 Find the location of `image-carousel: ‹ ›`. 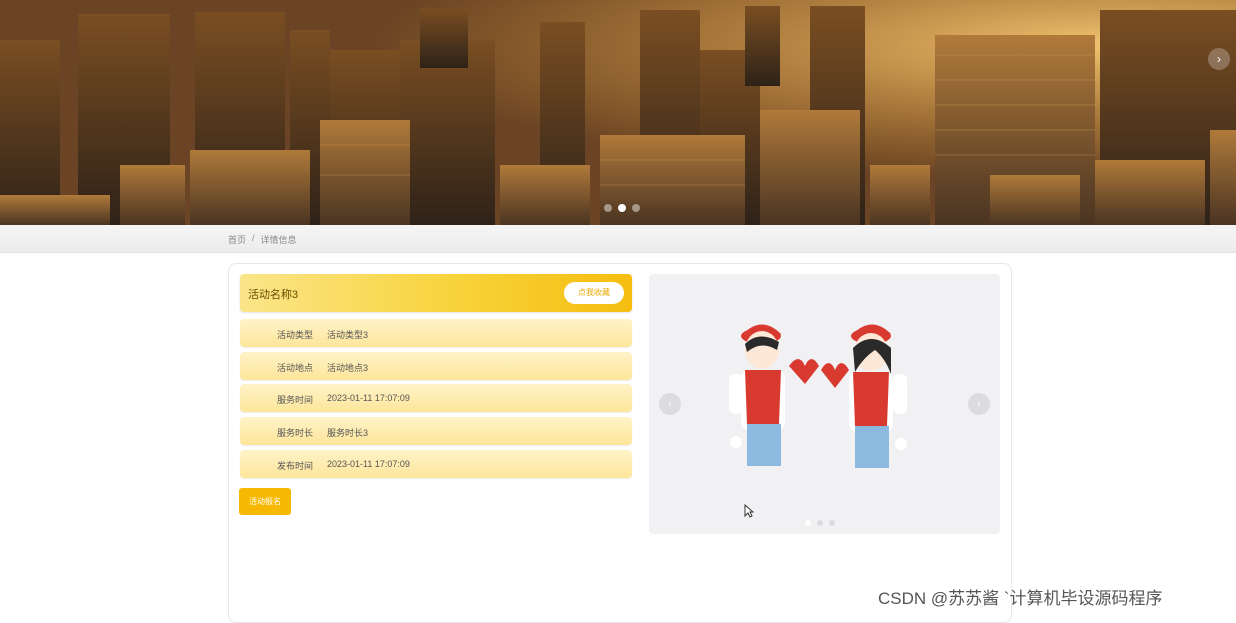

image-carousel: ‹ › is located at coordinates (824, 404).